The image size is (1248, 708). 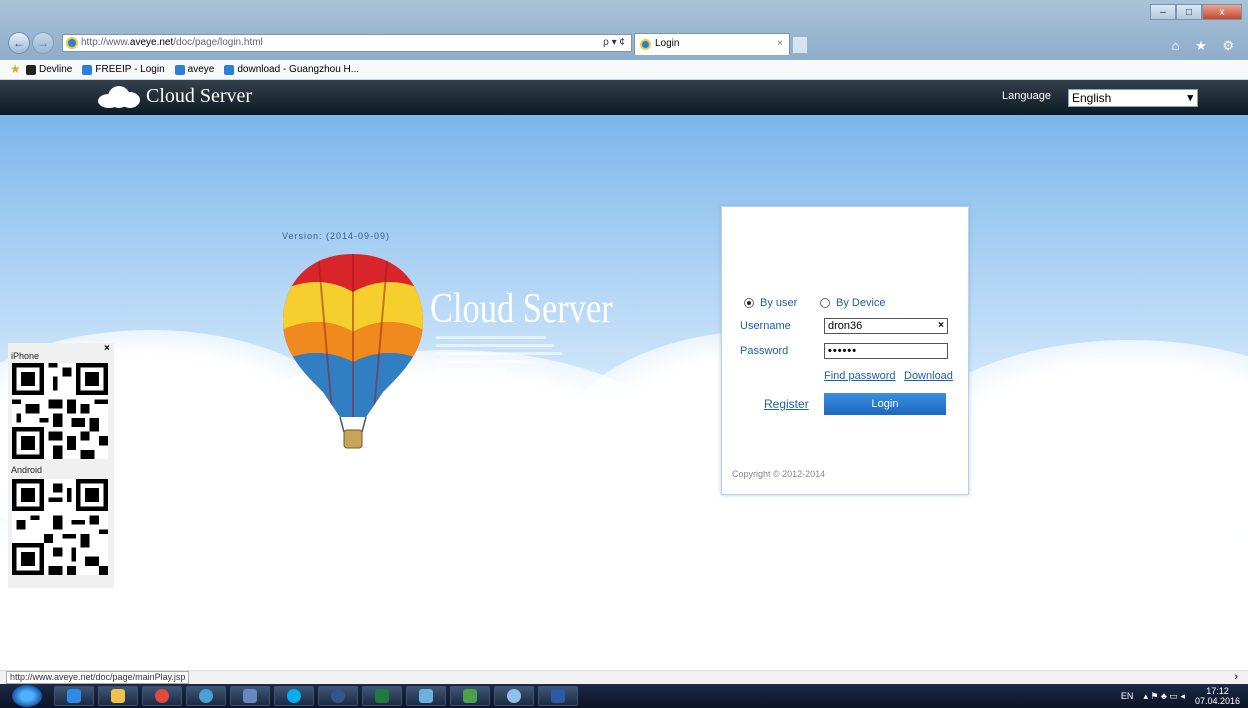 I want to click on minimize-button: –, so click(x=1163, y=12).